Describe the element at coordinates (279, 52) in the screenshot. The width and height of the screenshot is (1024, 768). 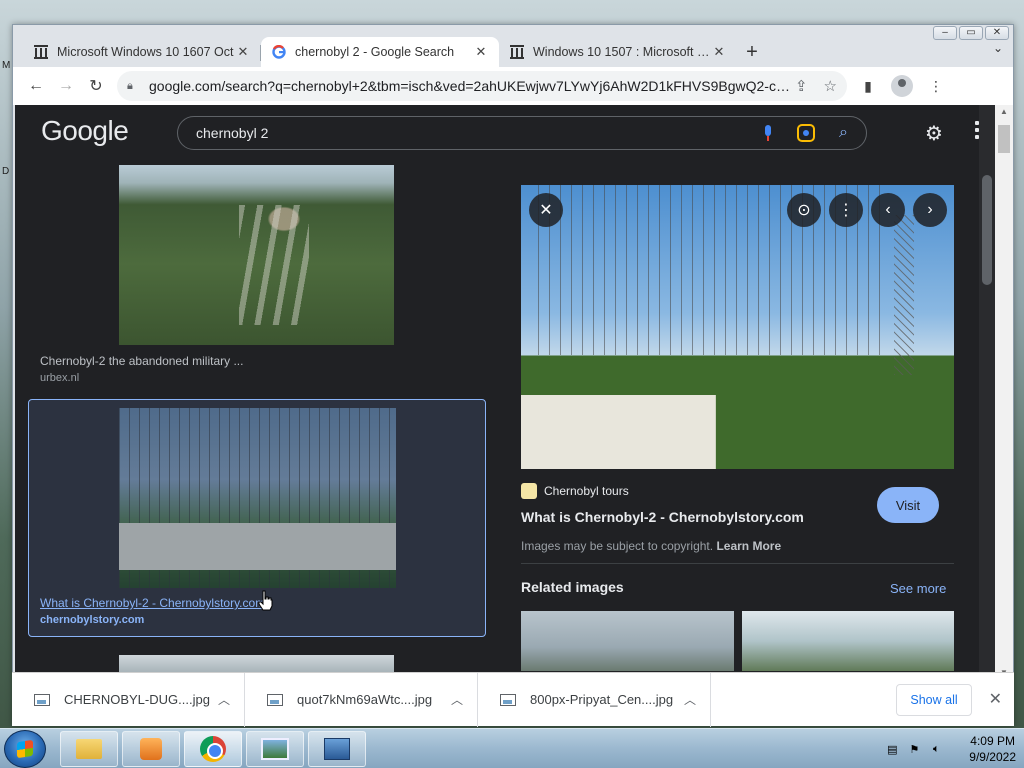
I see `google-icon` at that location.